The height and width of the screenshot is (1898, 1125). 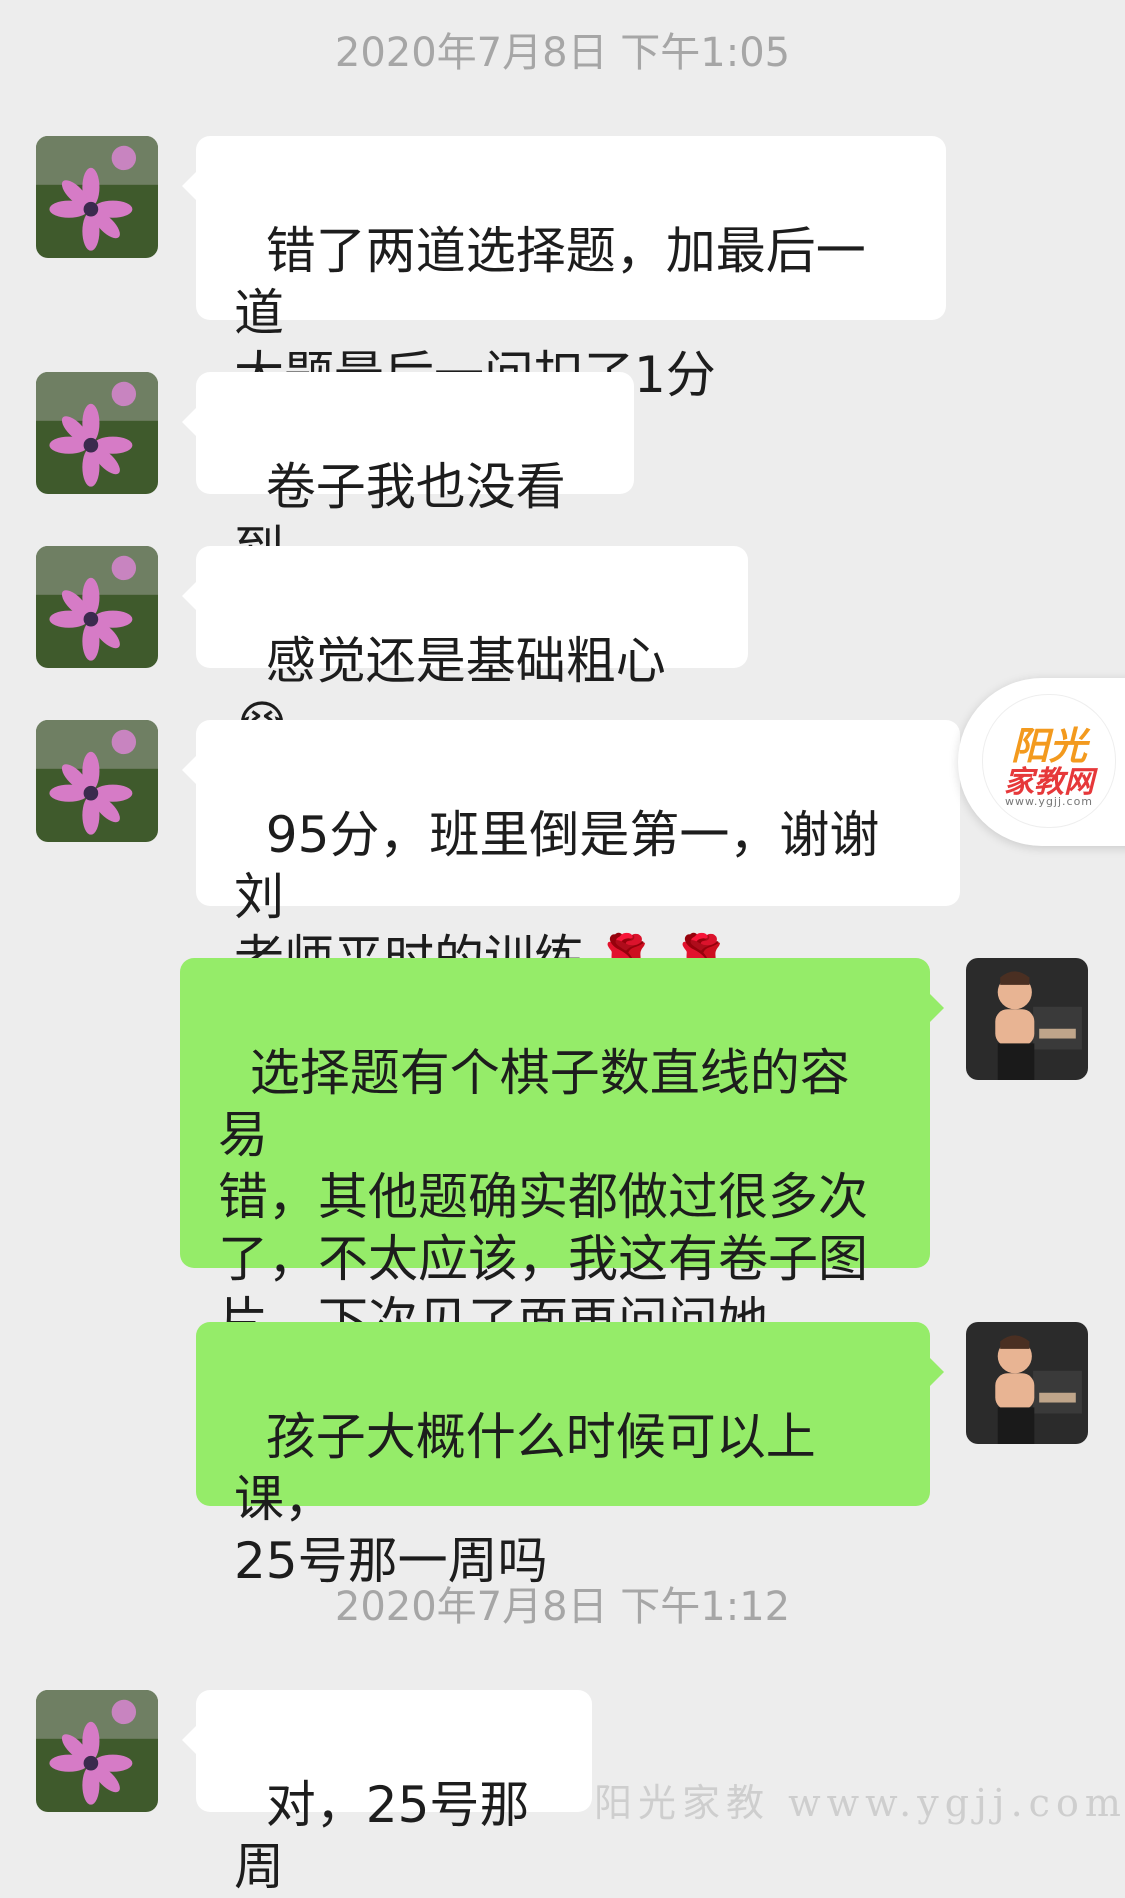 I want to click on message-bubble: 感觉还是基础粗心😭, so click(x=465, y=649).